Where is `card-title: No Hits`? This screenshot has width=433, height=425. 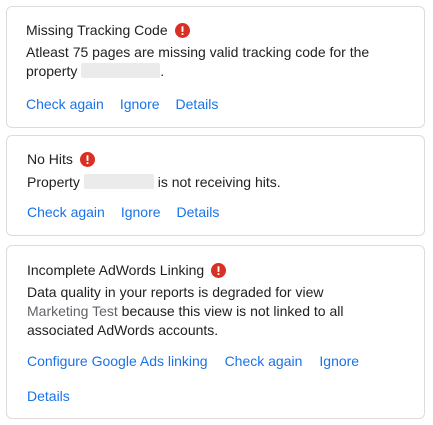
card-title: No Hits is located at coordinates (50, 159).